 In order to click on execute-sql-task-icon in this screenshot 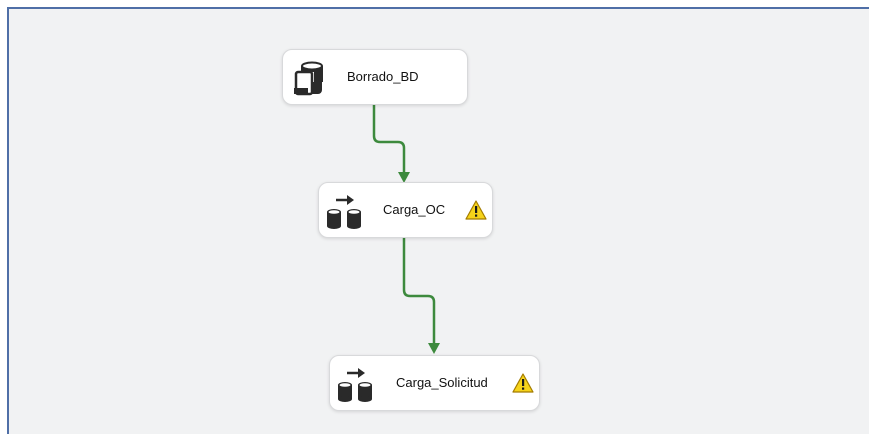, I will do `click(308, 78)`.